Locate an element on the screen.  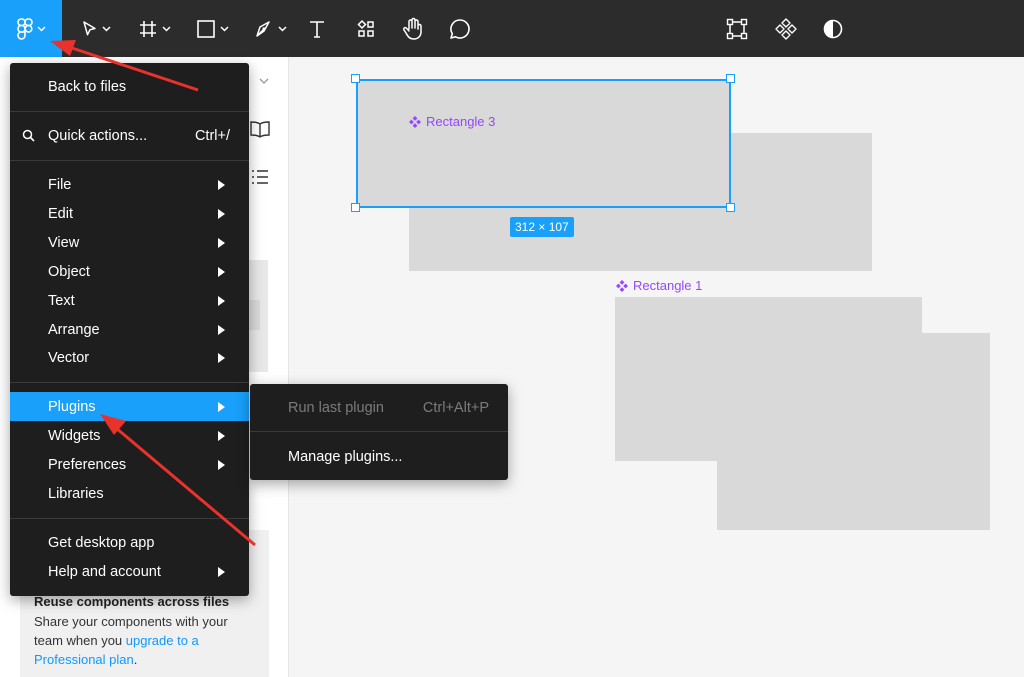
pen-tool-button is located at coordinates (270, 28).